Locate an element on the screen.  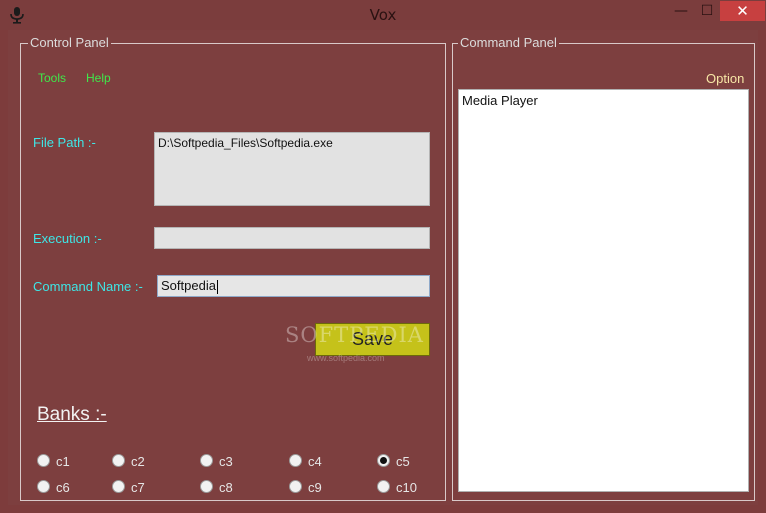
radio-c4-label: c4 is located at coordinates (315, 461).